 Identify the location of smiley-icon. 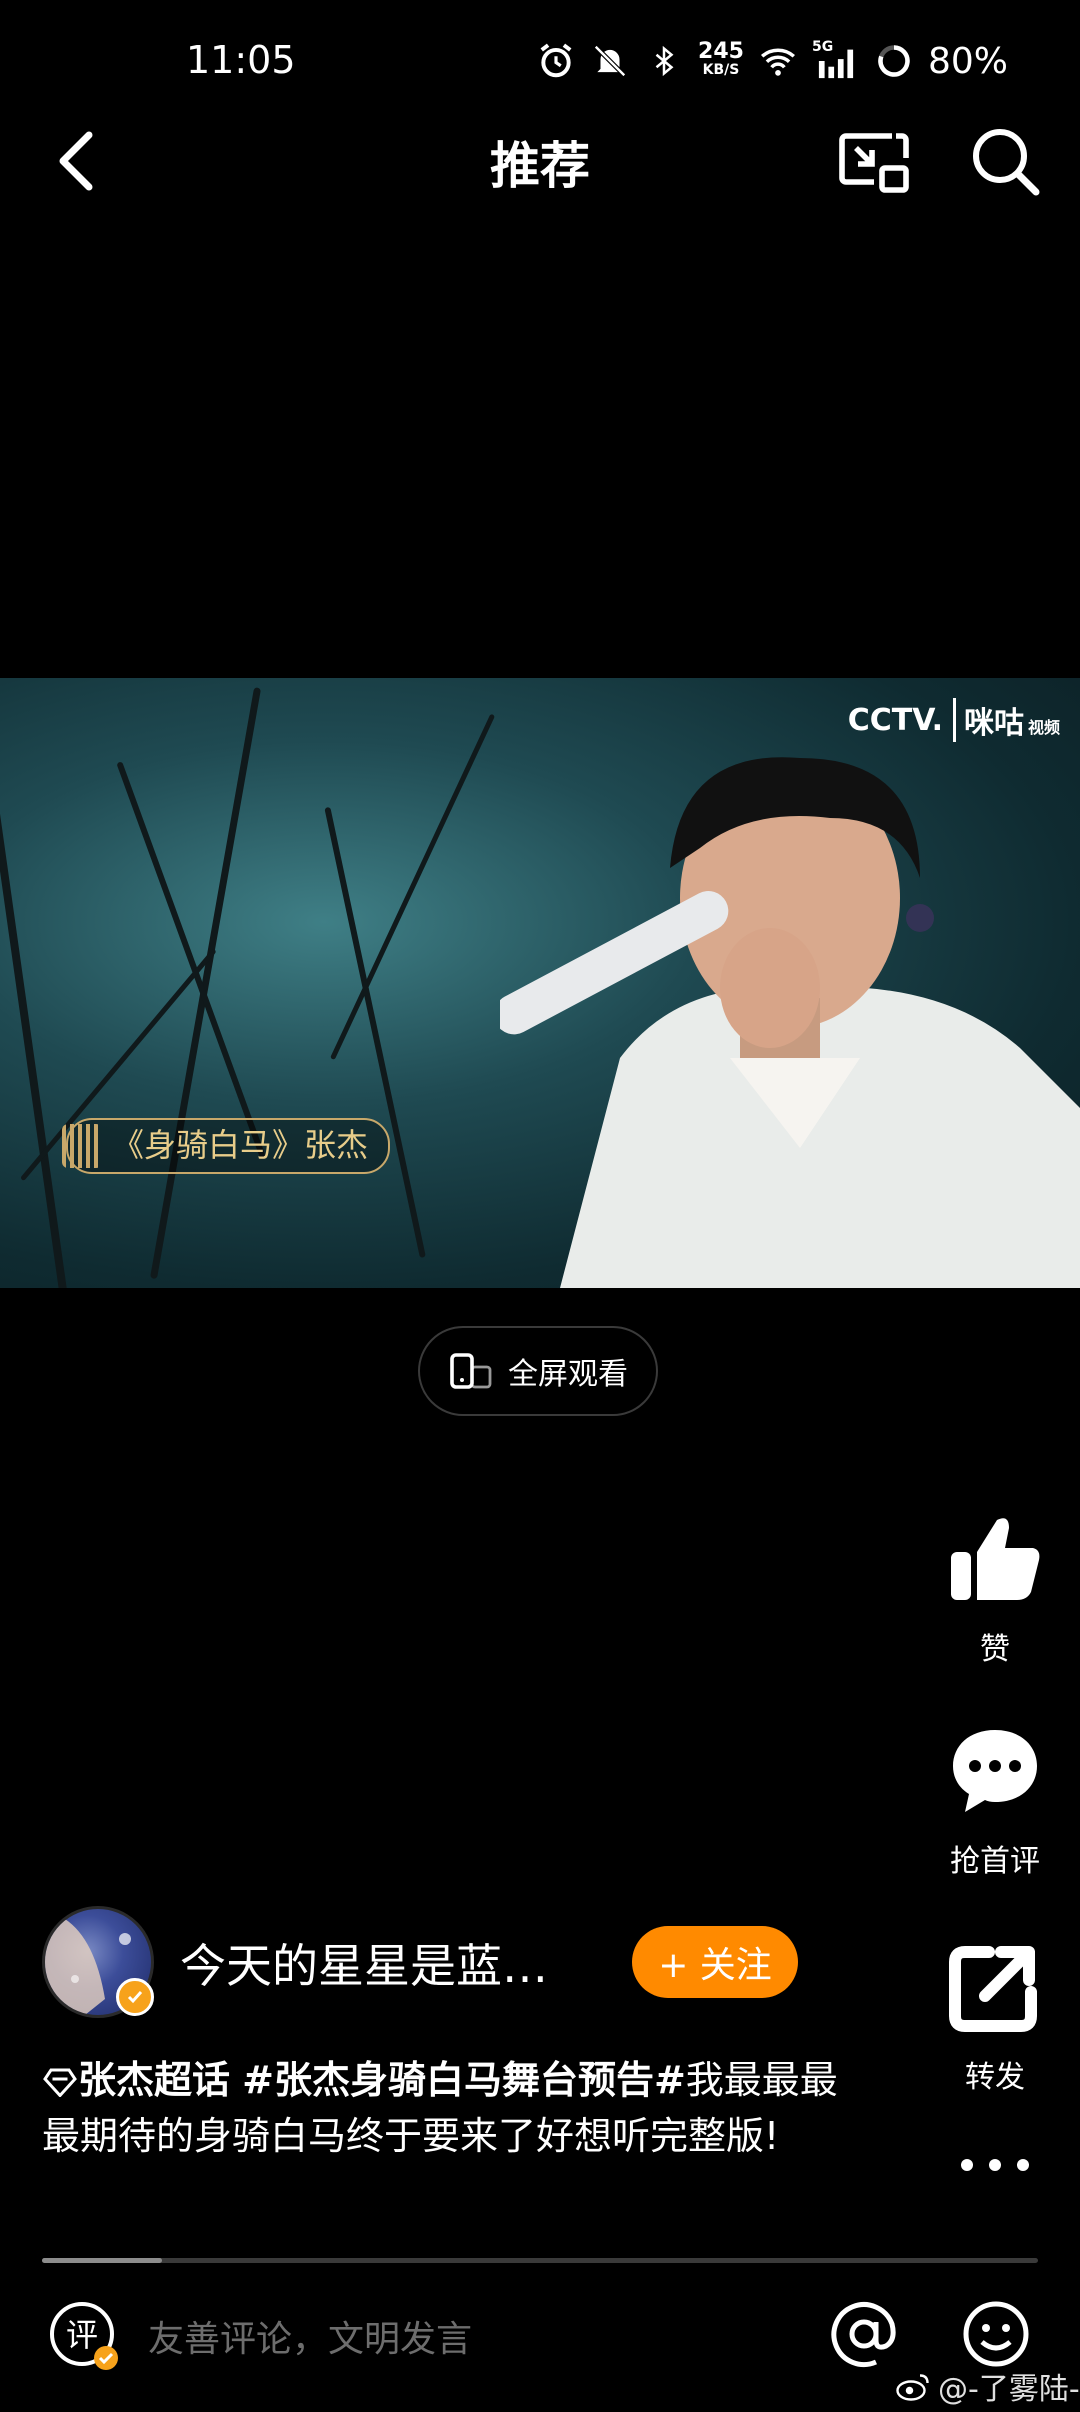
(996, 2334).